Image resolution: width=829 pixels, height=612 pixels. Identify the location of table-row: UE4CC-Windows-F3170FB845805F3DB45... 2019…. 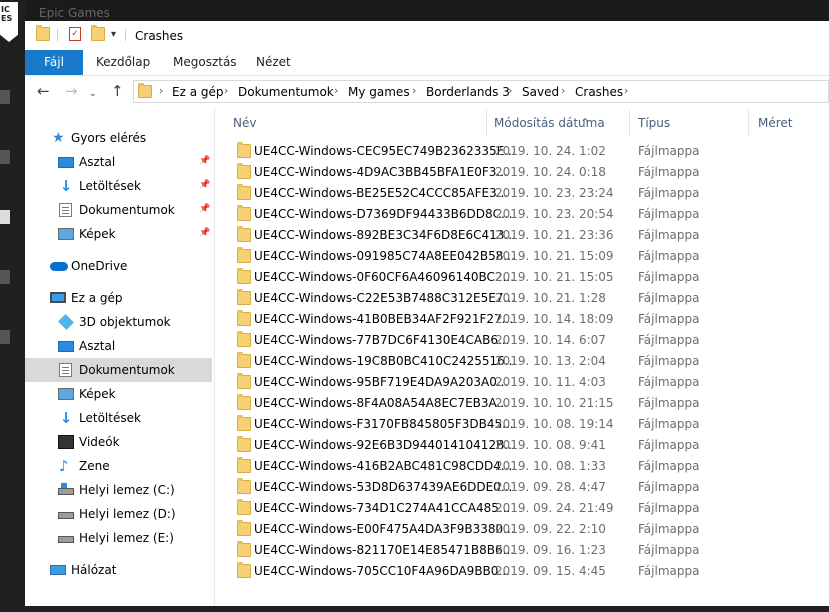
(522, 424).